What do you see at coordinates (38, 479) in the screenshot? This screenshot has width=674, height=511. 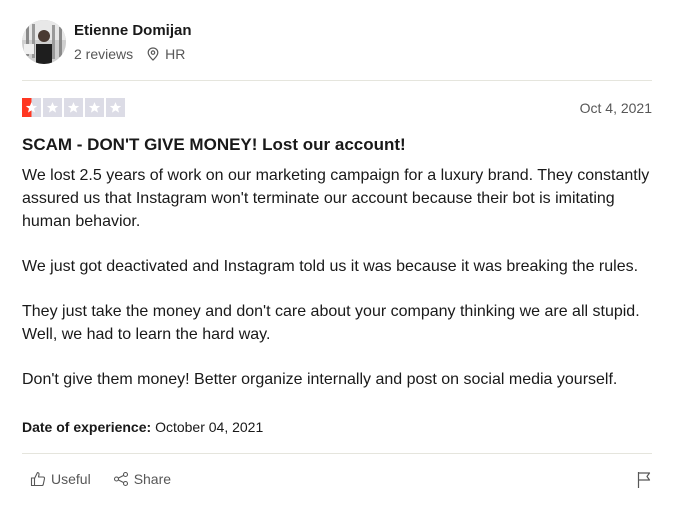 I see `thumbs-up-icon` at bounding box center [38, 479].